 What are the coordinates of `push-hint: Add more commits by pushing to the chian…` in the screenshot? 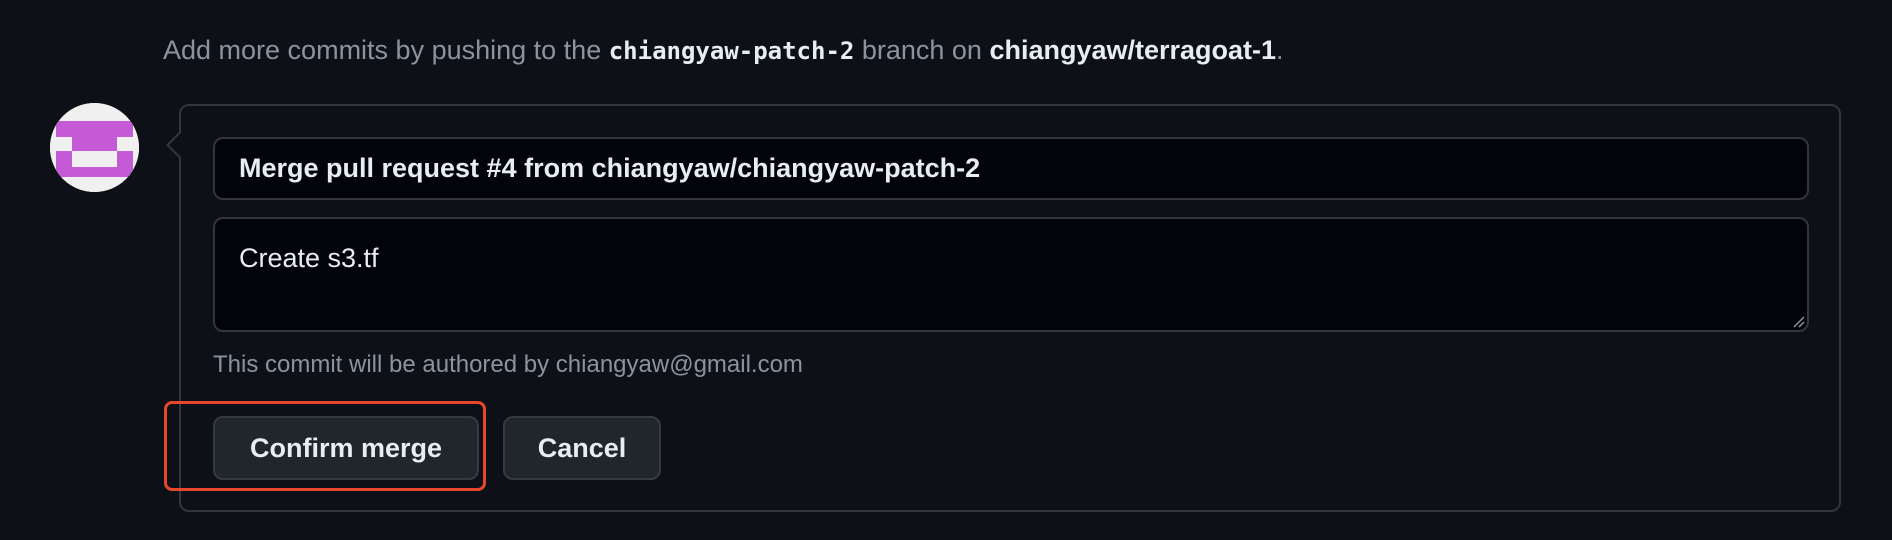 It's located at (723, 50).